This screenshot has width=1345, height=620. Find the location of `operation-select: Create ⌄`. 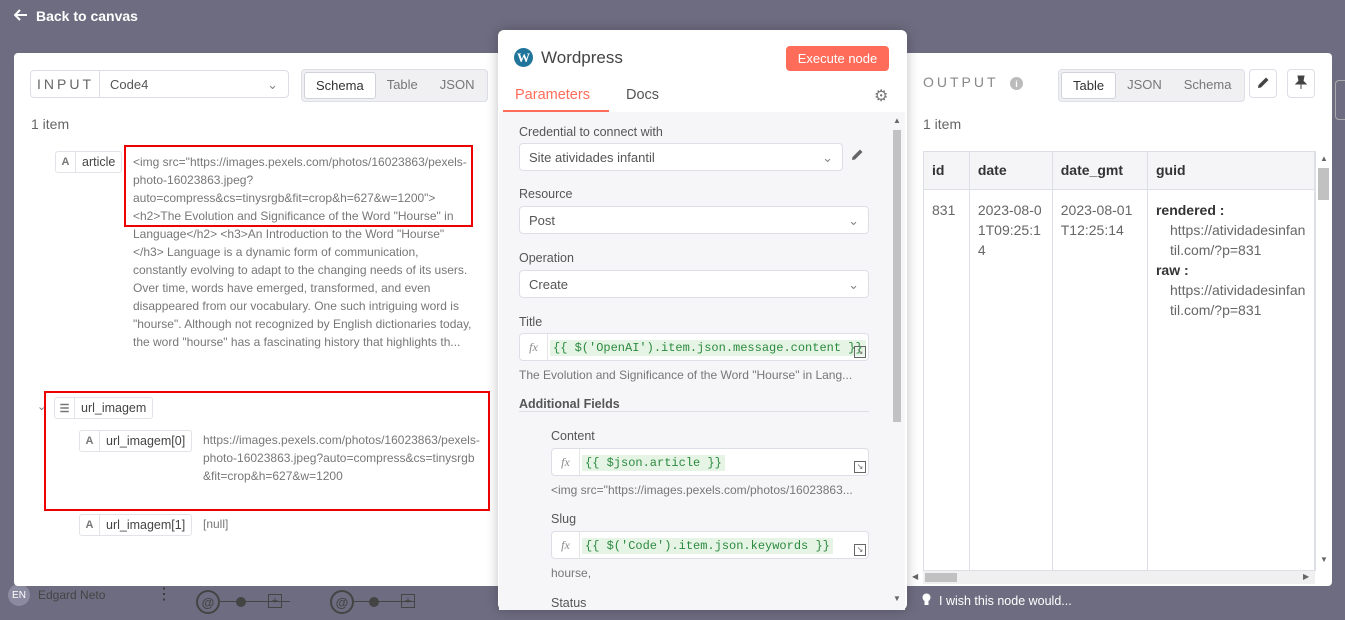

operation-select: Create ⌄ is located at coordinates (694, 284).